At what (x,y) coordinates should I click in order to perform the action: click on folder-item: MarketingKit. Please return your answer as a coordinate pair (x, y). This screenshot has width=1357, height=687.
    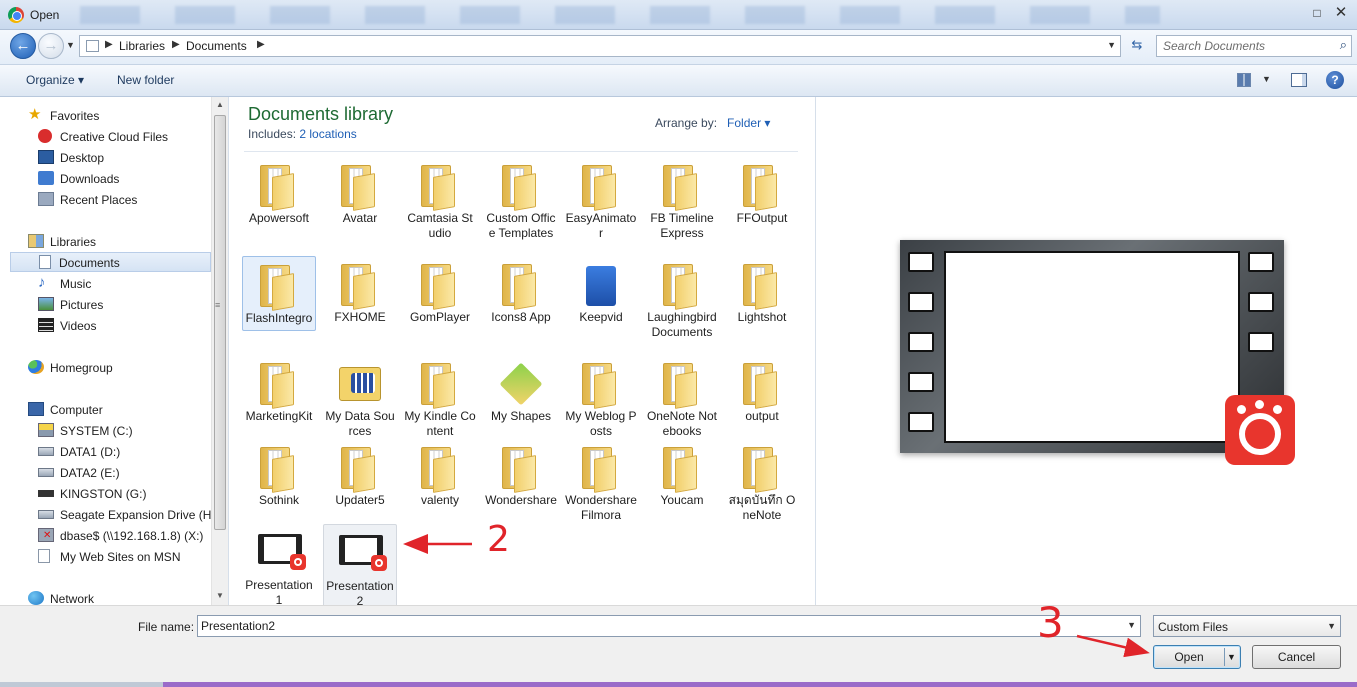
    Looking at the image, I should click on (279, 389).